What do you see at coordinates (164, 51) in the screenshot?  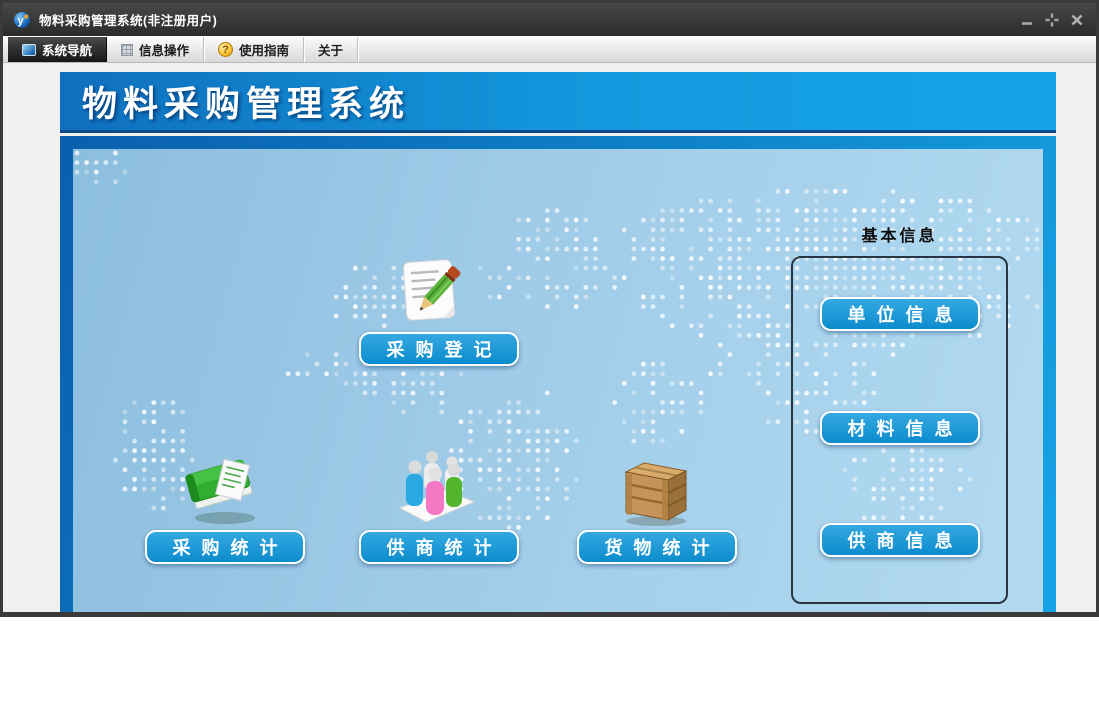 I see `tab-label: 信息操作` at bounding box center [164, 51].